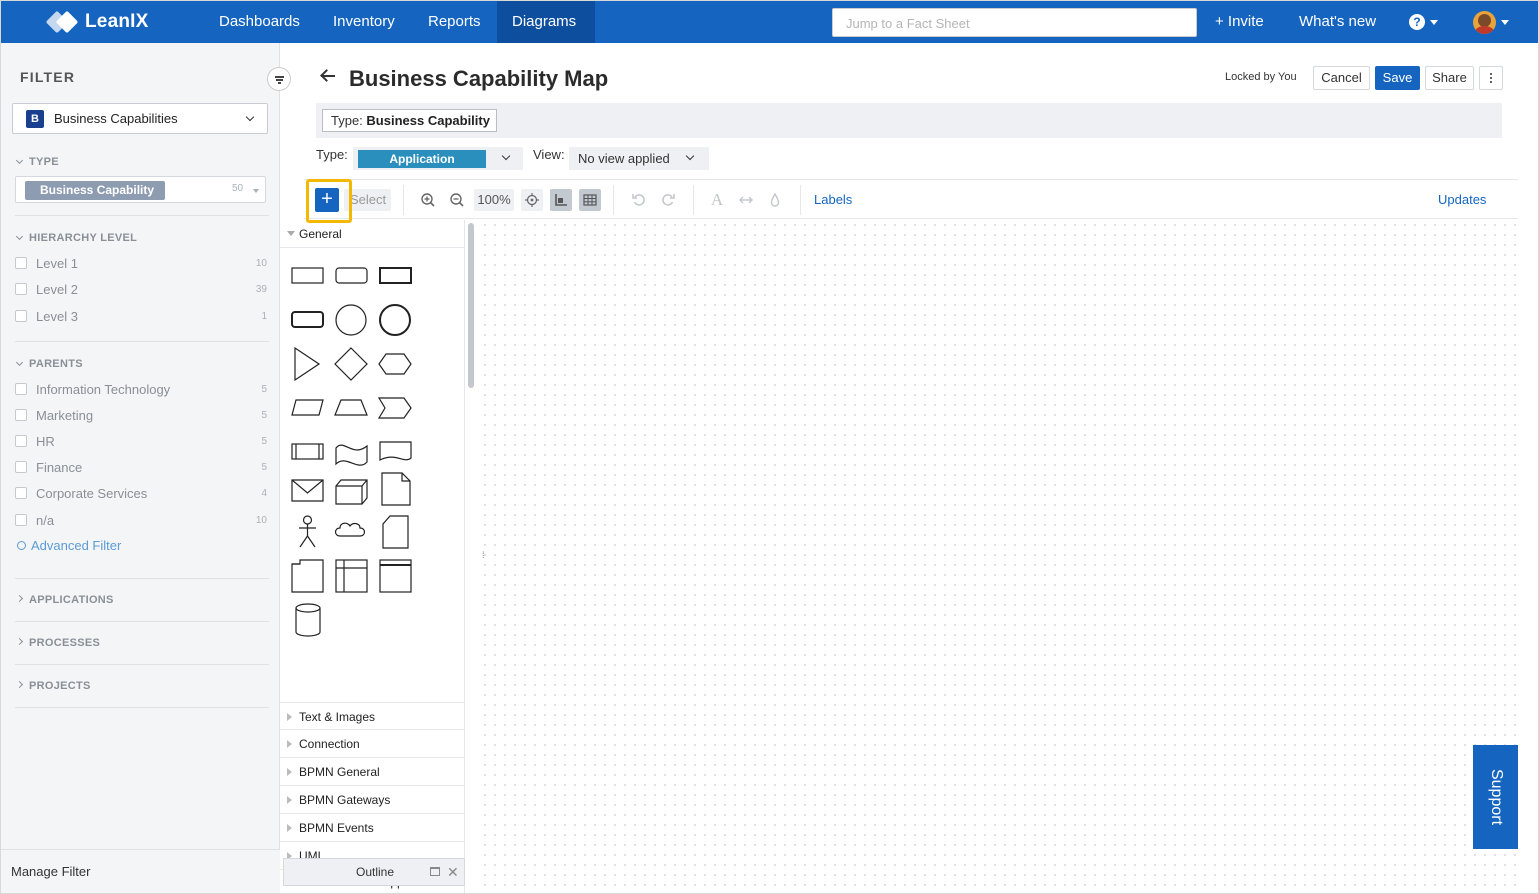 The image size is (1539, 894). Describe the element at coordinates (395, 451) in the screenshot. I see `shape-document` at that location.